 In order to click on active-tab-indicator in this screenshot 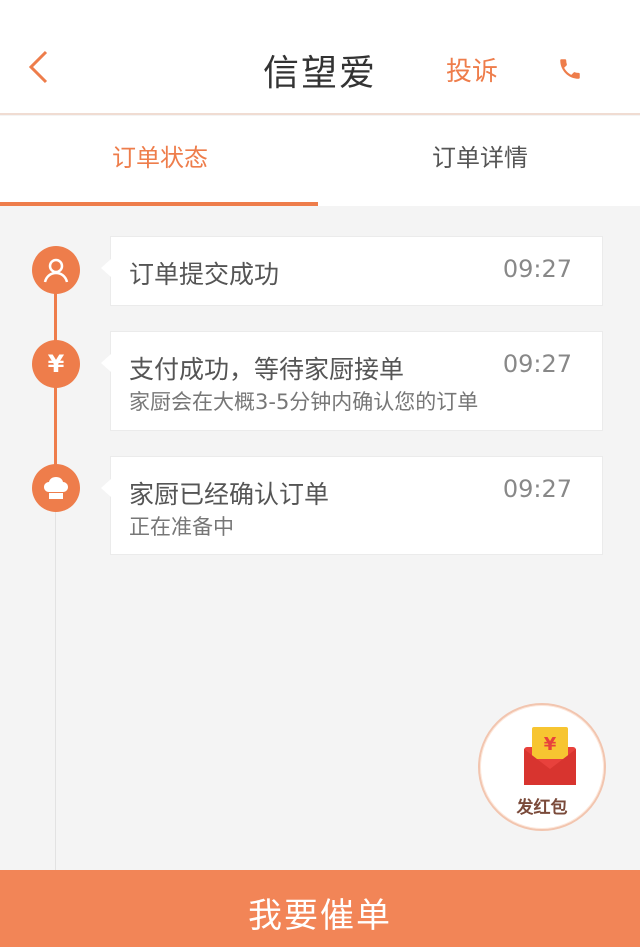, I will do `click(159, 204)`.